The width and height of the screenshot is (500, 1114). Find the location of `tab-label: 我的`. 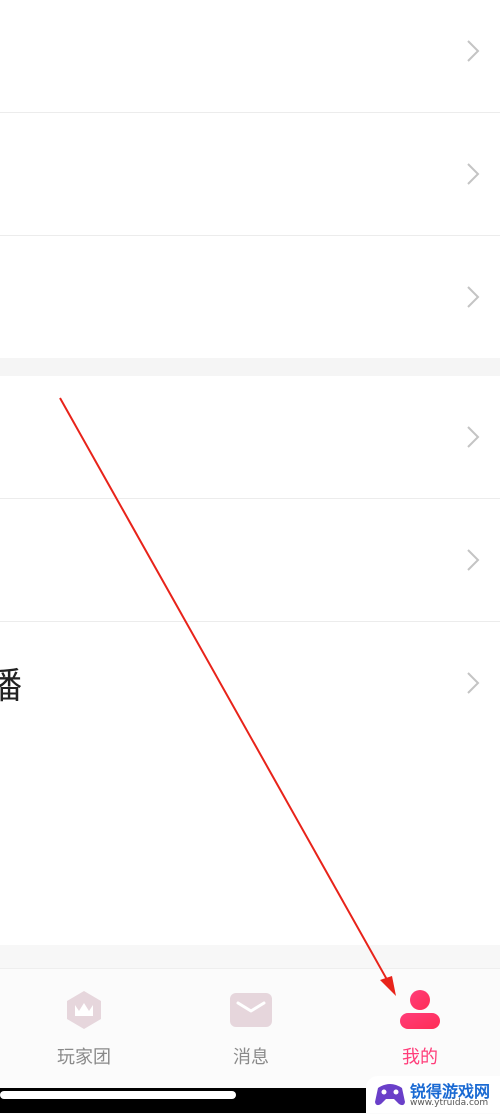

tab-label: 我的 is located at coordinates (420, 1057).